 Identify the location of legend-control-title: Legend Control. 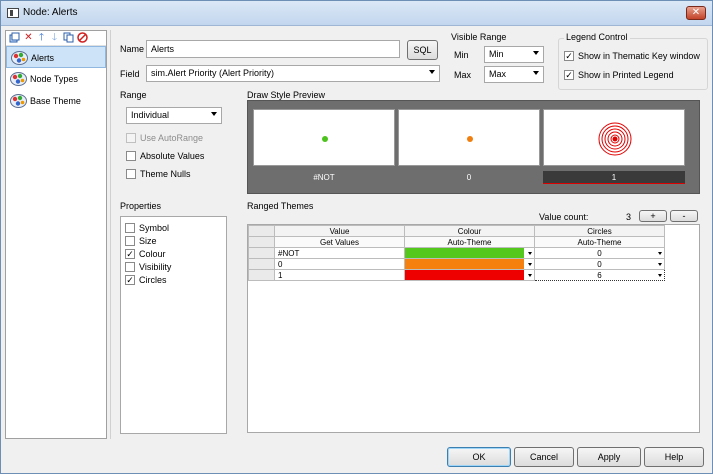
(597, 37).